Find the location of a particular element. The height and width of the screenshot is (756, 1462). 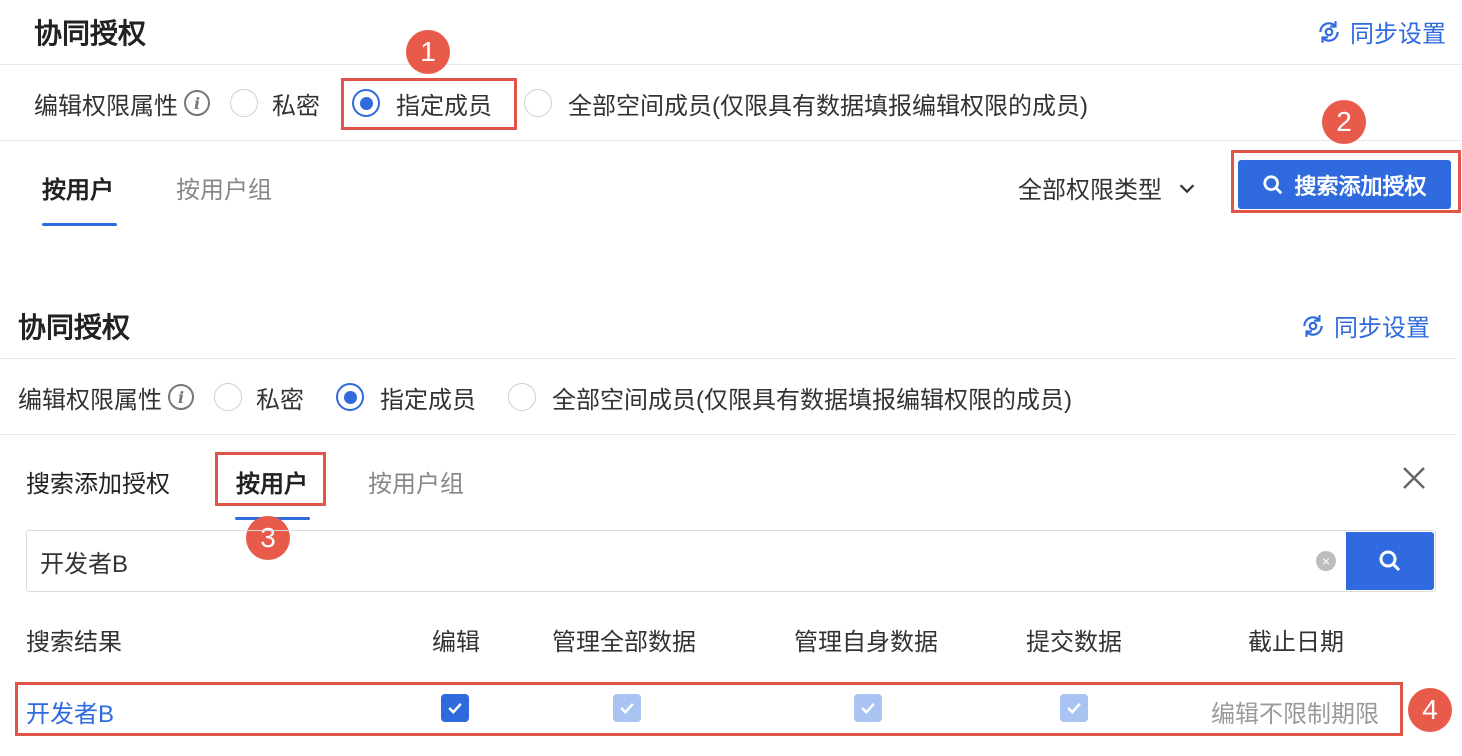

top-radio-private: 私密 is located at coordinates (275, 103).